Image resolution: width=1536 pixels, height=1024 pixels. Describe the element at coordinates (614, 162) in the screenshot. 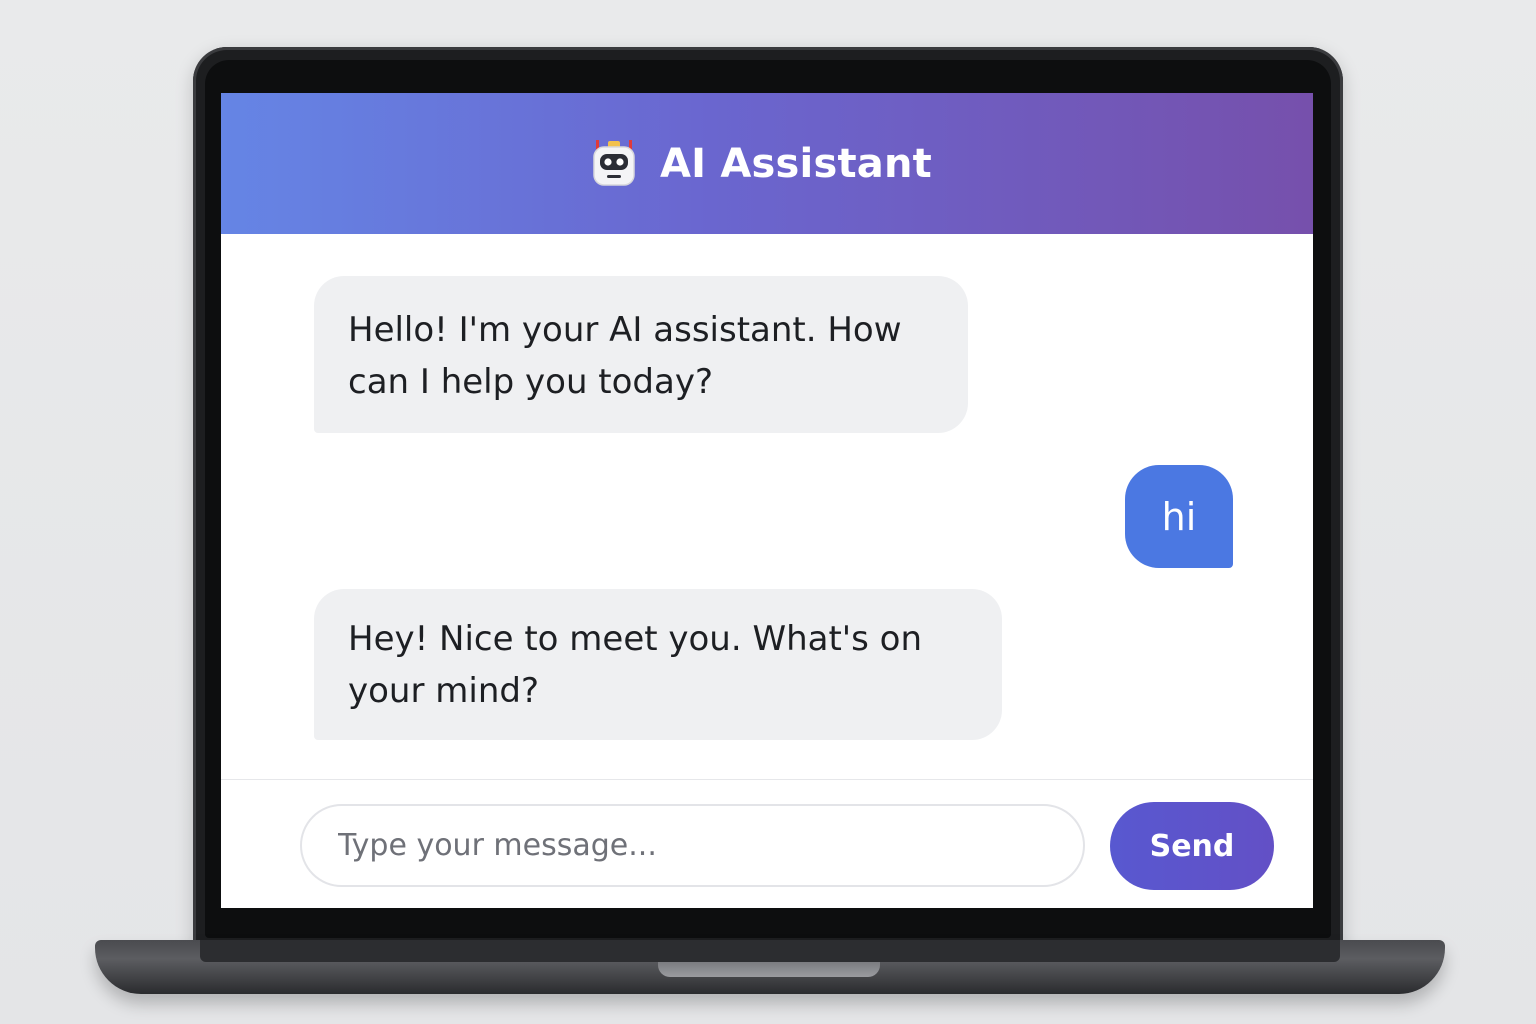

I see `robot-icon` at that location.